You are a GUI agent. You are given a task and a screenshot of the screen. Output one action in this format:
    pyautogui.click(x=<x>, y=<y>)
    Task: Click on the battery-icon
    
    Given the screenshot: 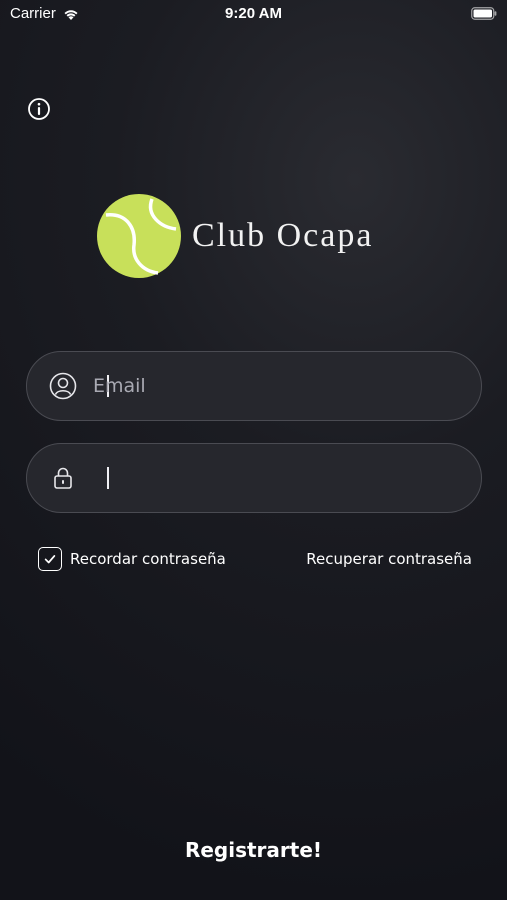 What is the action you would take?
    pyautogui.click(x=484, y=13)
    